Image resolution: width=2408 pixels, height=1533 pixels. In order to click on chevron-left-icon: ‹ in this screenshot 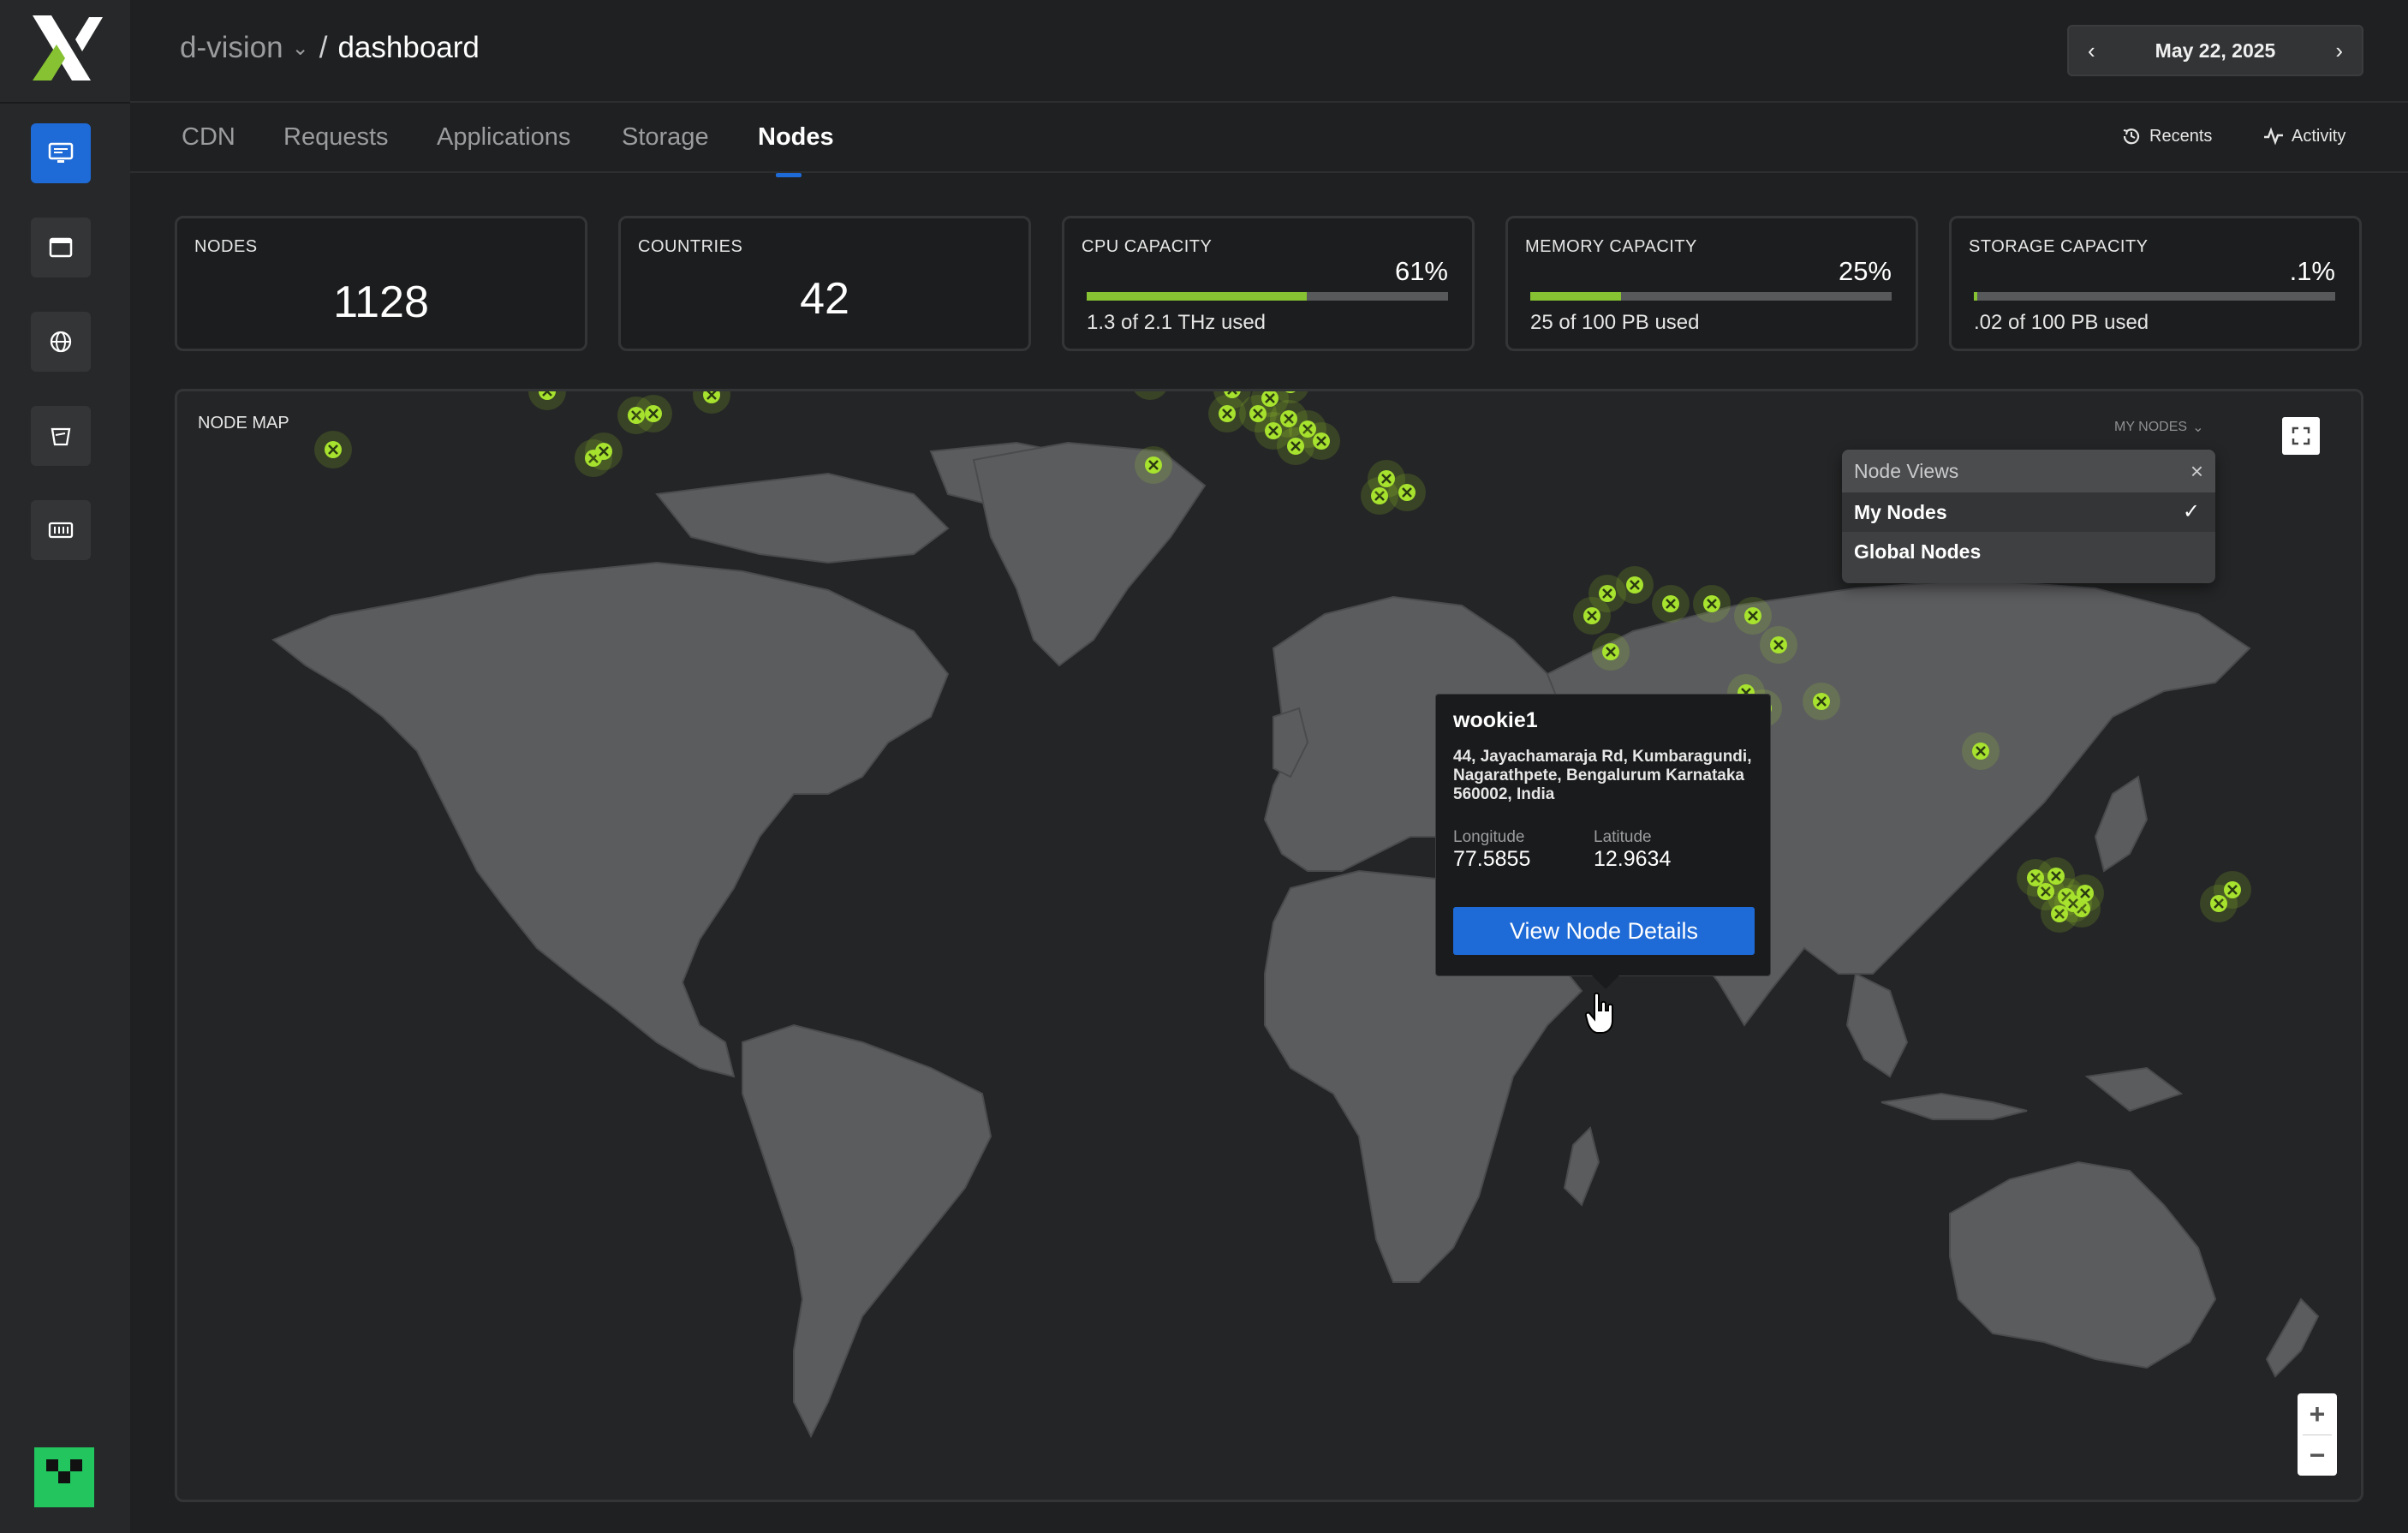, I will do `click(2091, 51)`.